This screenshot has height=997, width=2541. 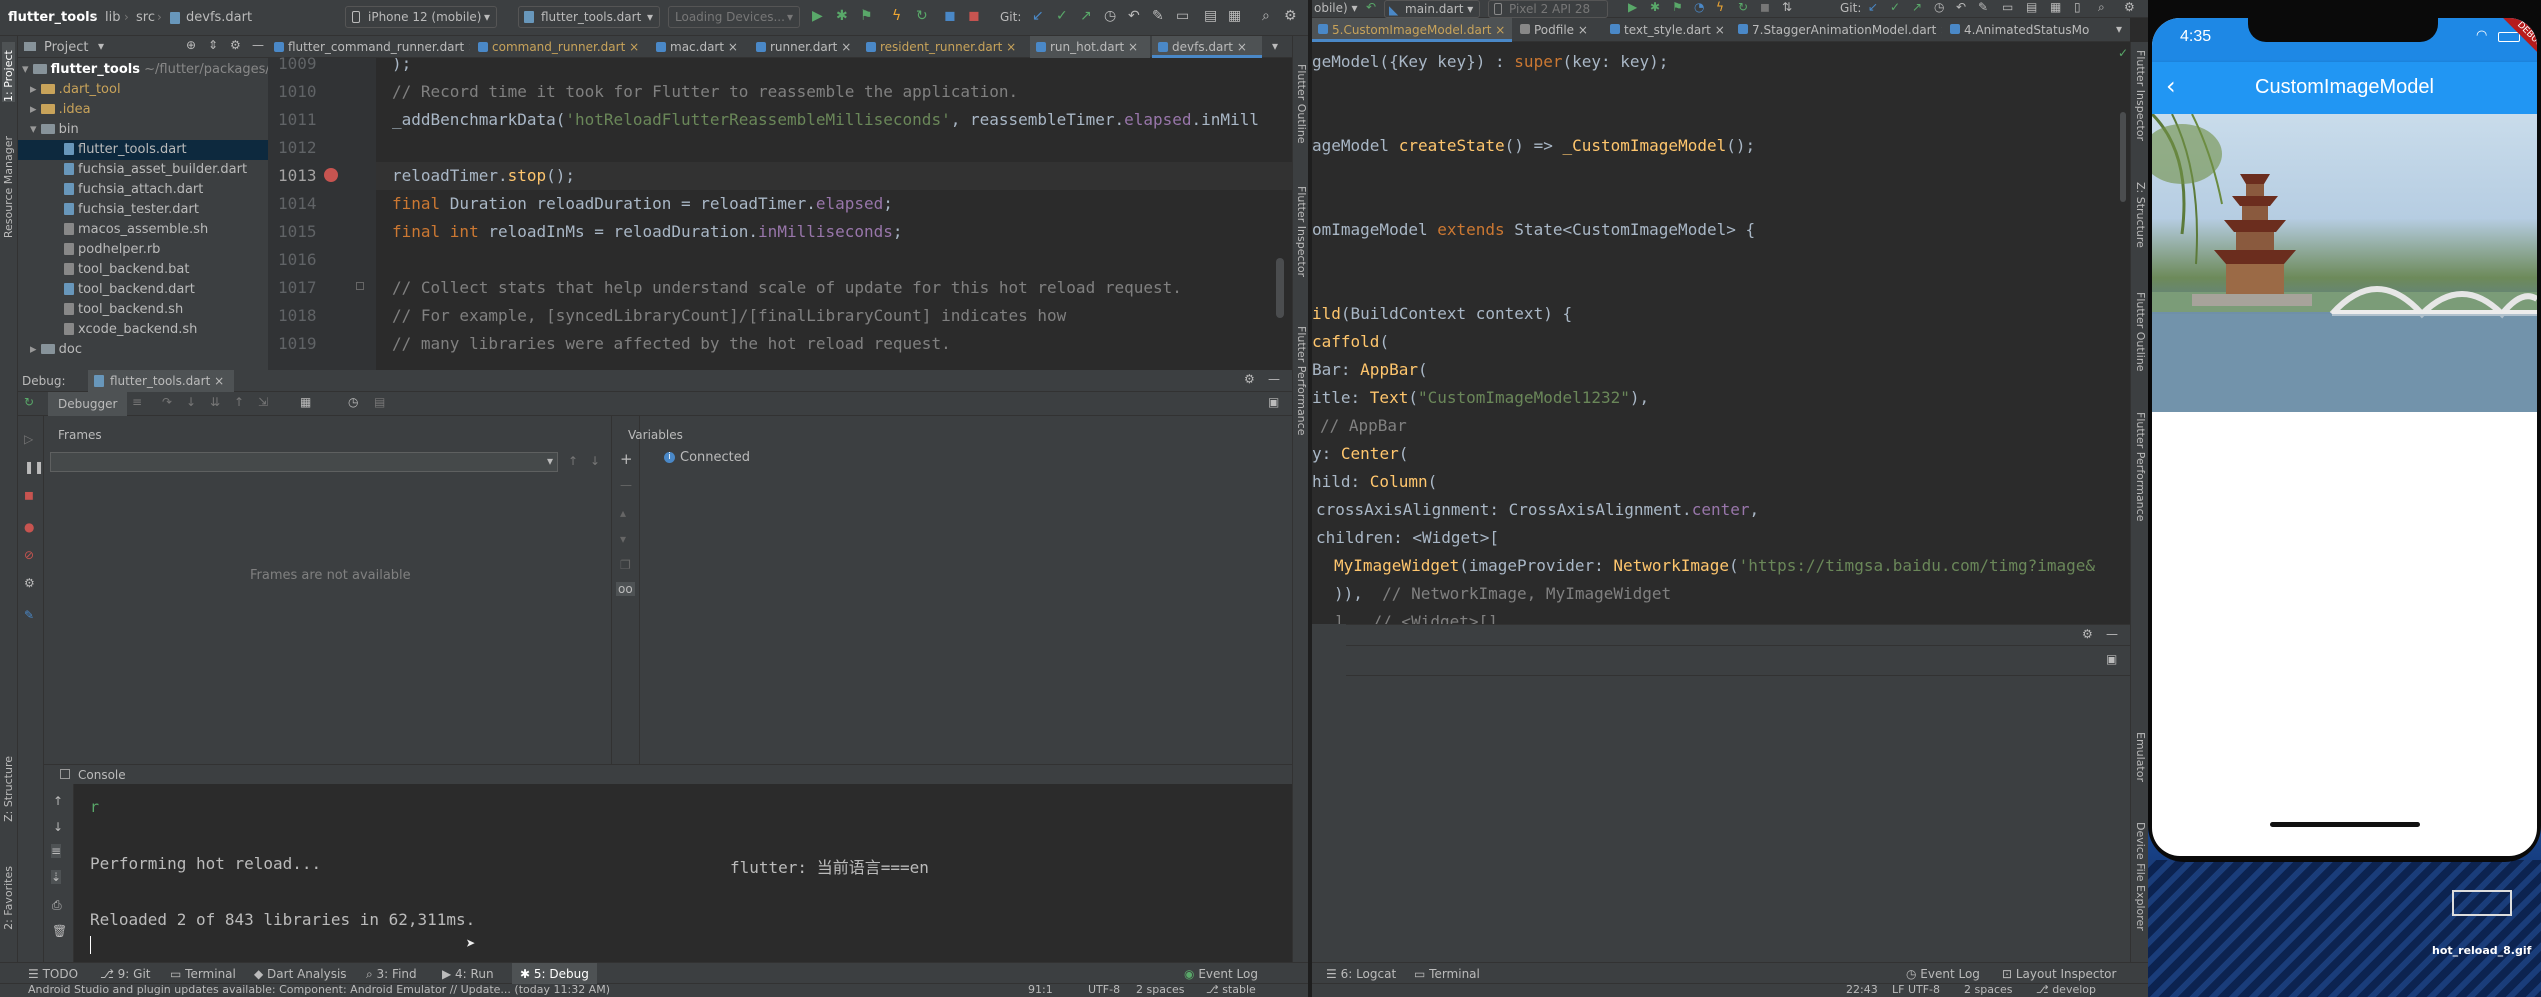 What do you see at coordinates (1558, 30) in the screenshot?
I see `tab-podfile: Podfile ×` at bounding box center [1558, 30].